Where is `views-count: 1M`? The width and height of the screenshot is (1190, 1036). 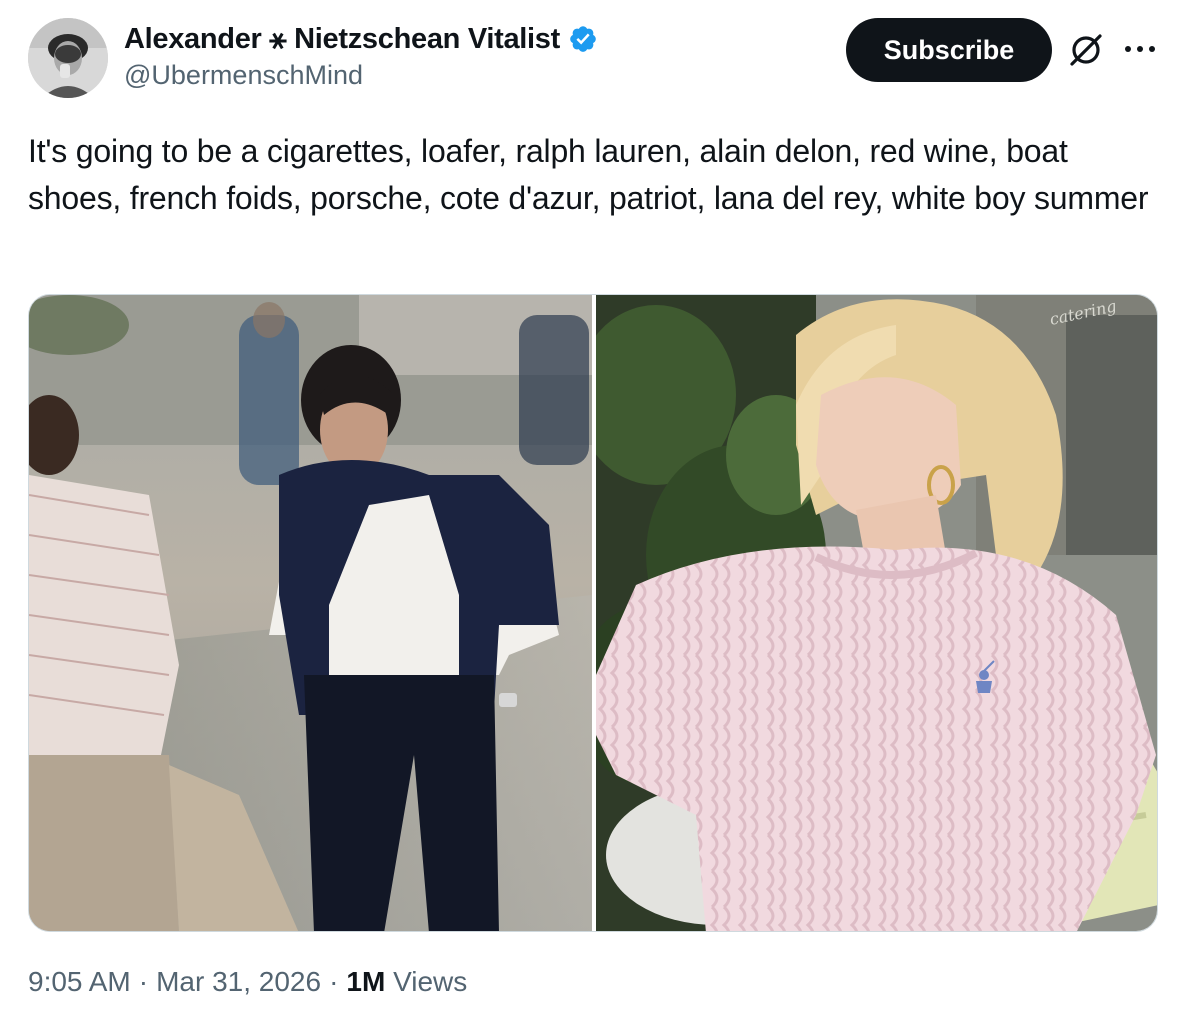 views-count: 1M is located at coordinates (366, 981).